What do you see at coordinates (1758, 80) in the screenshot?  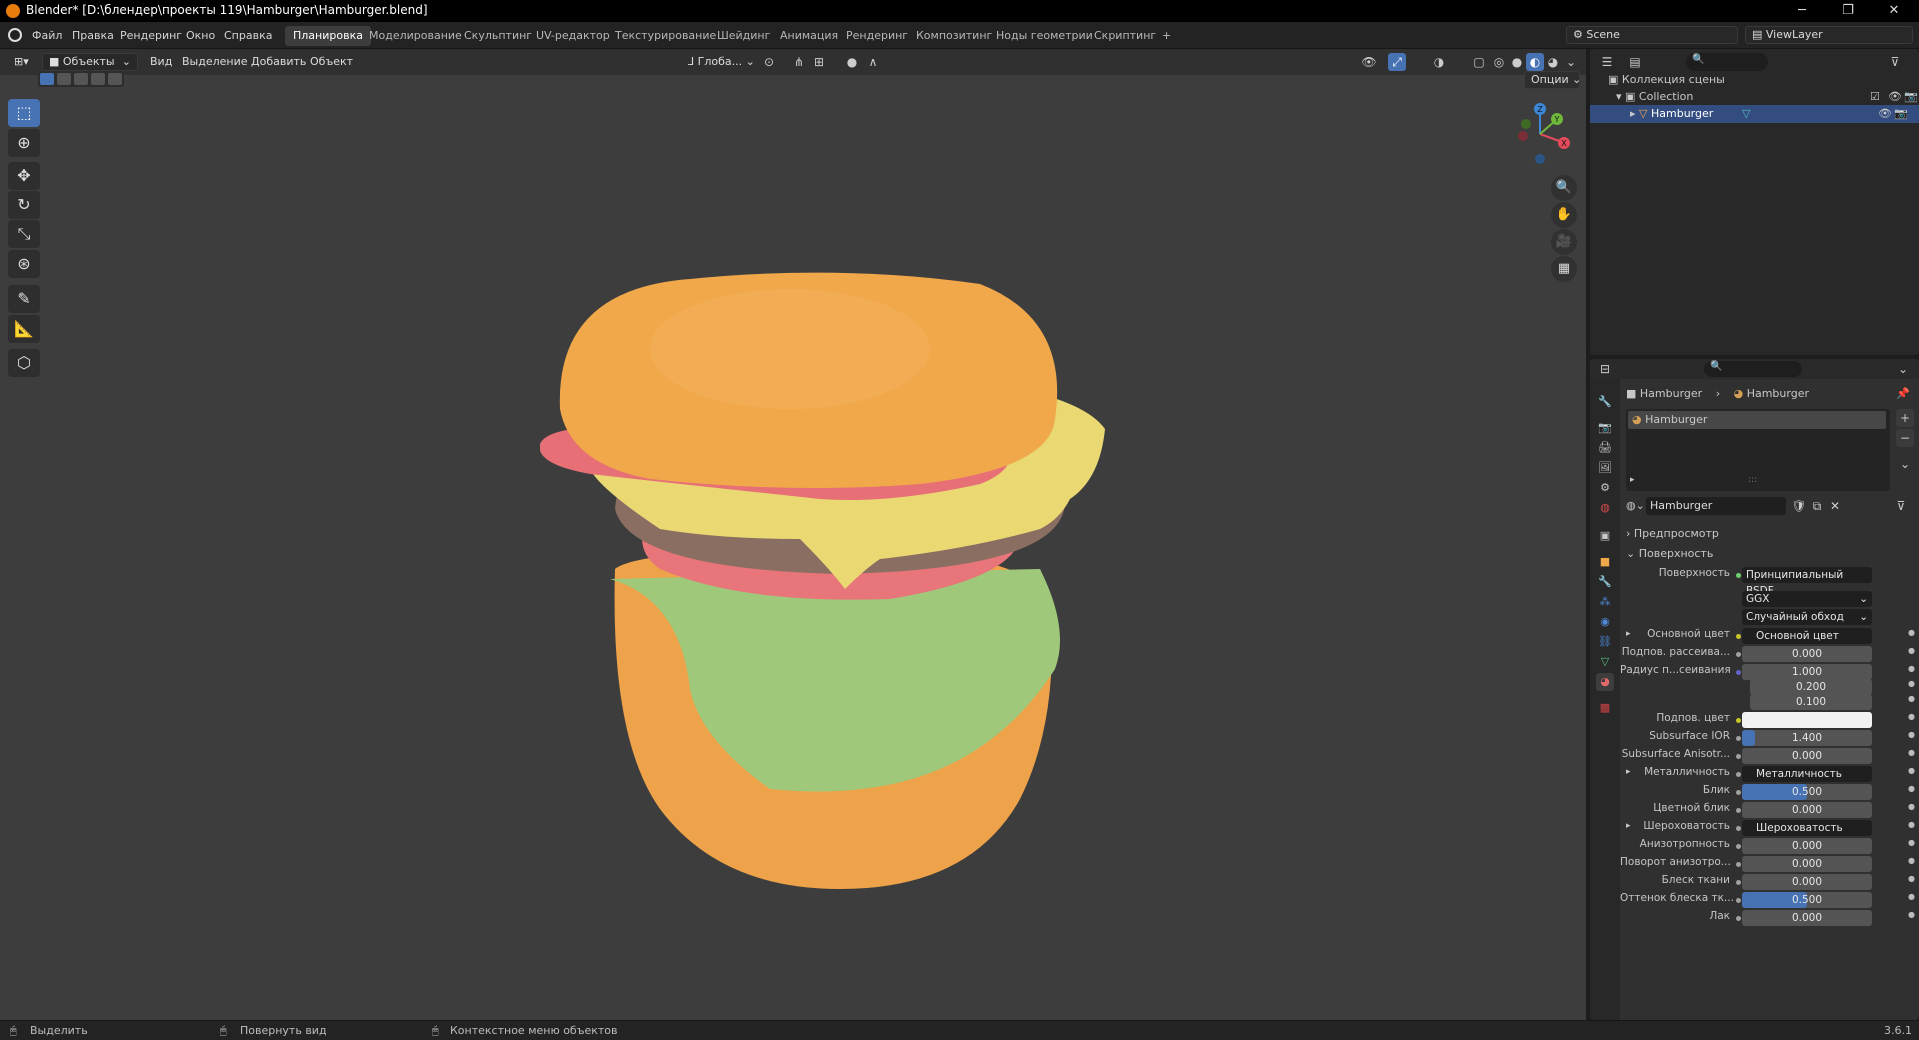 I see `outliner-root: ▣ Коллекция сцены` at bounding box center [1758, 80].